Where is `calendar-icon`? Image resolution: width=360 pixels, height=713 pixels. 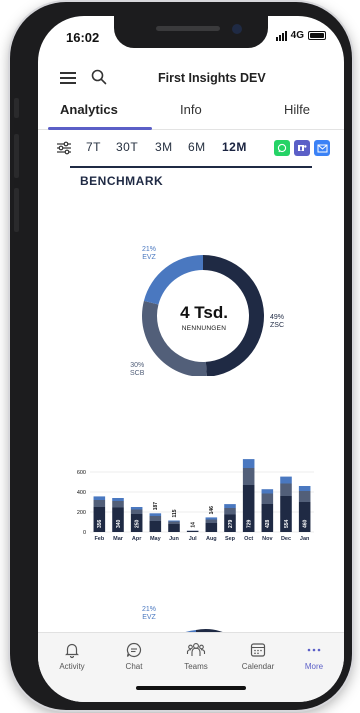 calendar-icon is located at coordinates (258, 650).